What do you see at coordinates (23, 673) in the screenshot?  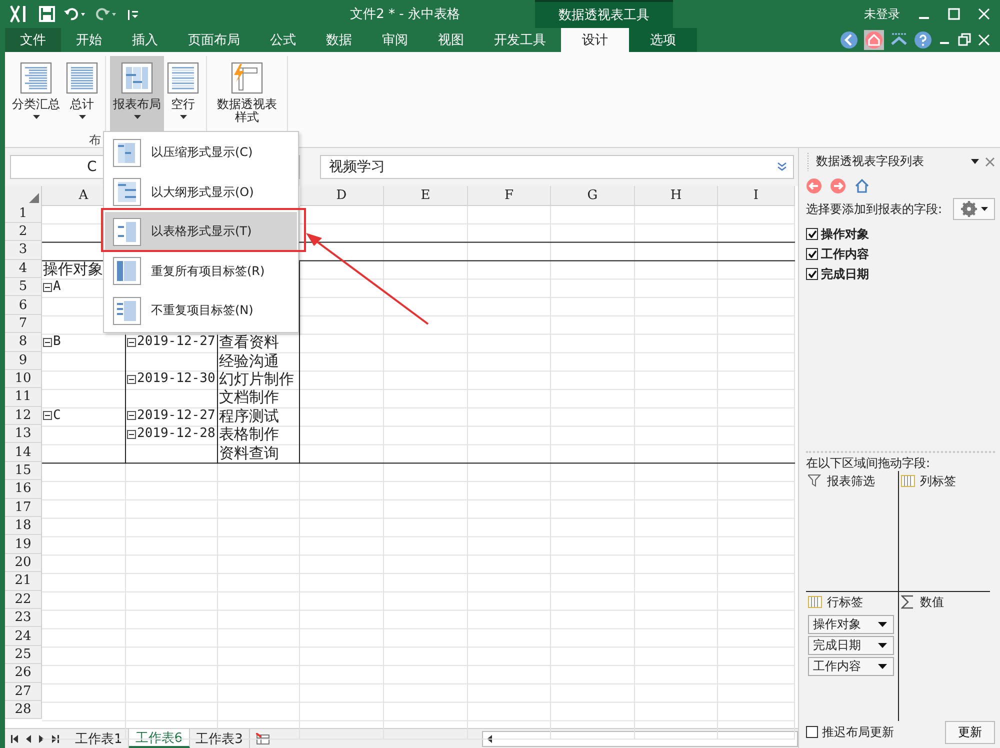 I see `row-header: 26` at bounding box center [23, 673].